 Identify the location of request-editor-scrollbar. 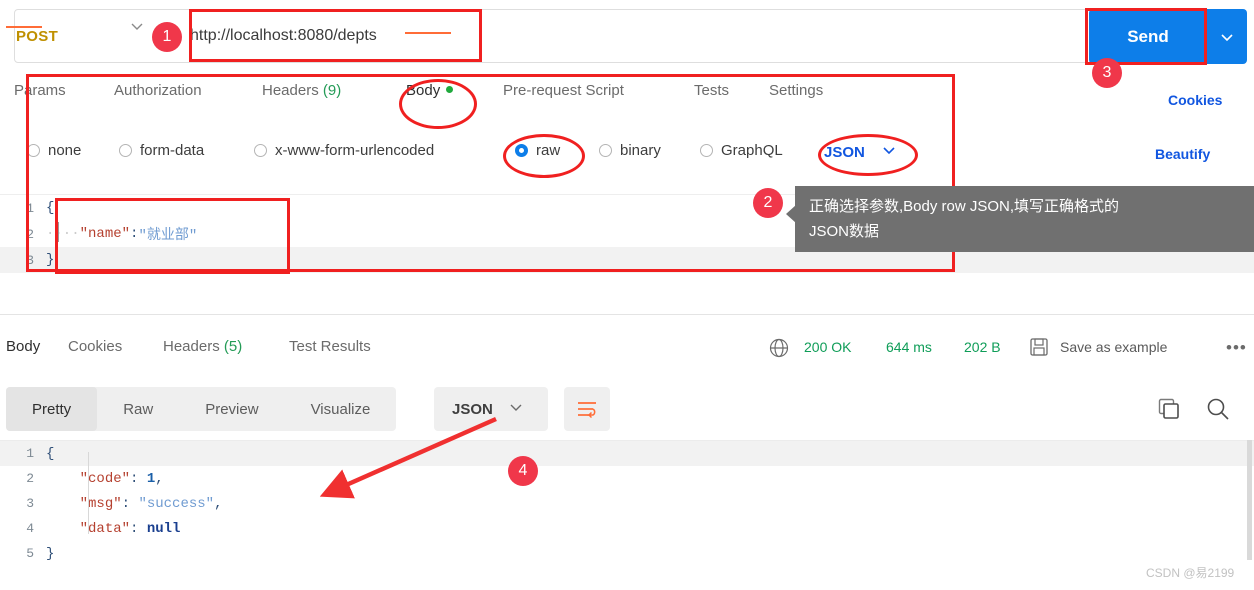
(1247, 219).